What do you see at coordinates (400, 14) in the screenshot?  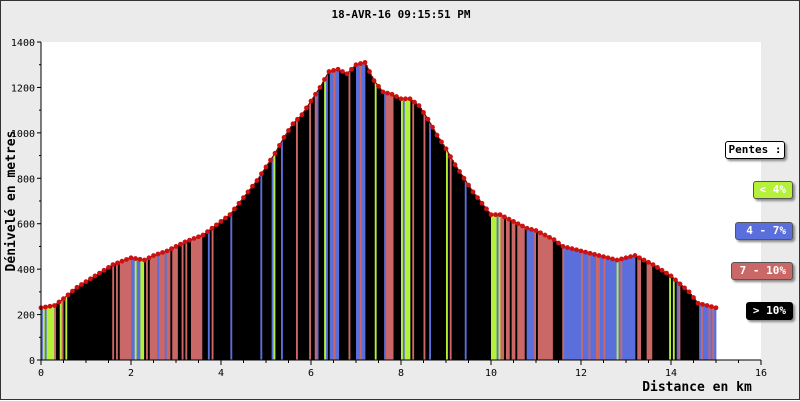 I see `chart-title: 18-AVR-16 09:15:51 PM` at bounding box center [400, 14].